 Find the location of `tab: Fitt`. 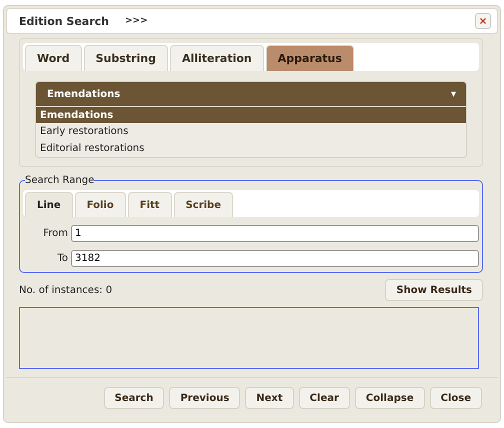

tab: Fitt is located at coordinates (150, 204).